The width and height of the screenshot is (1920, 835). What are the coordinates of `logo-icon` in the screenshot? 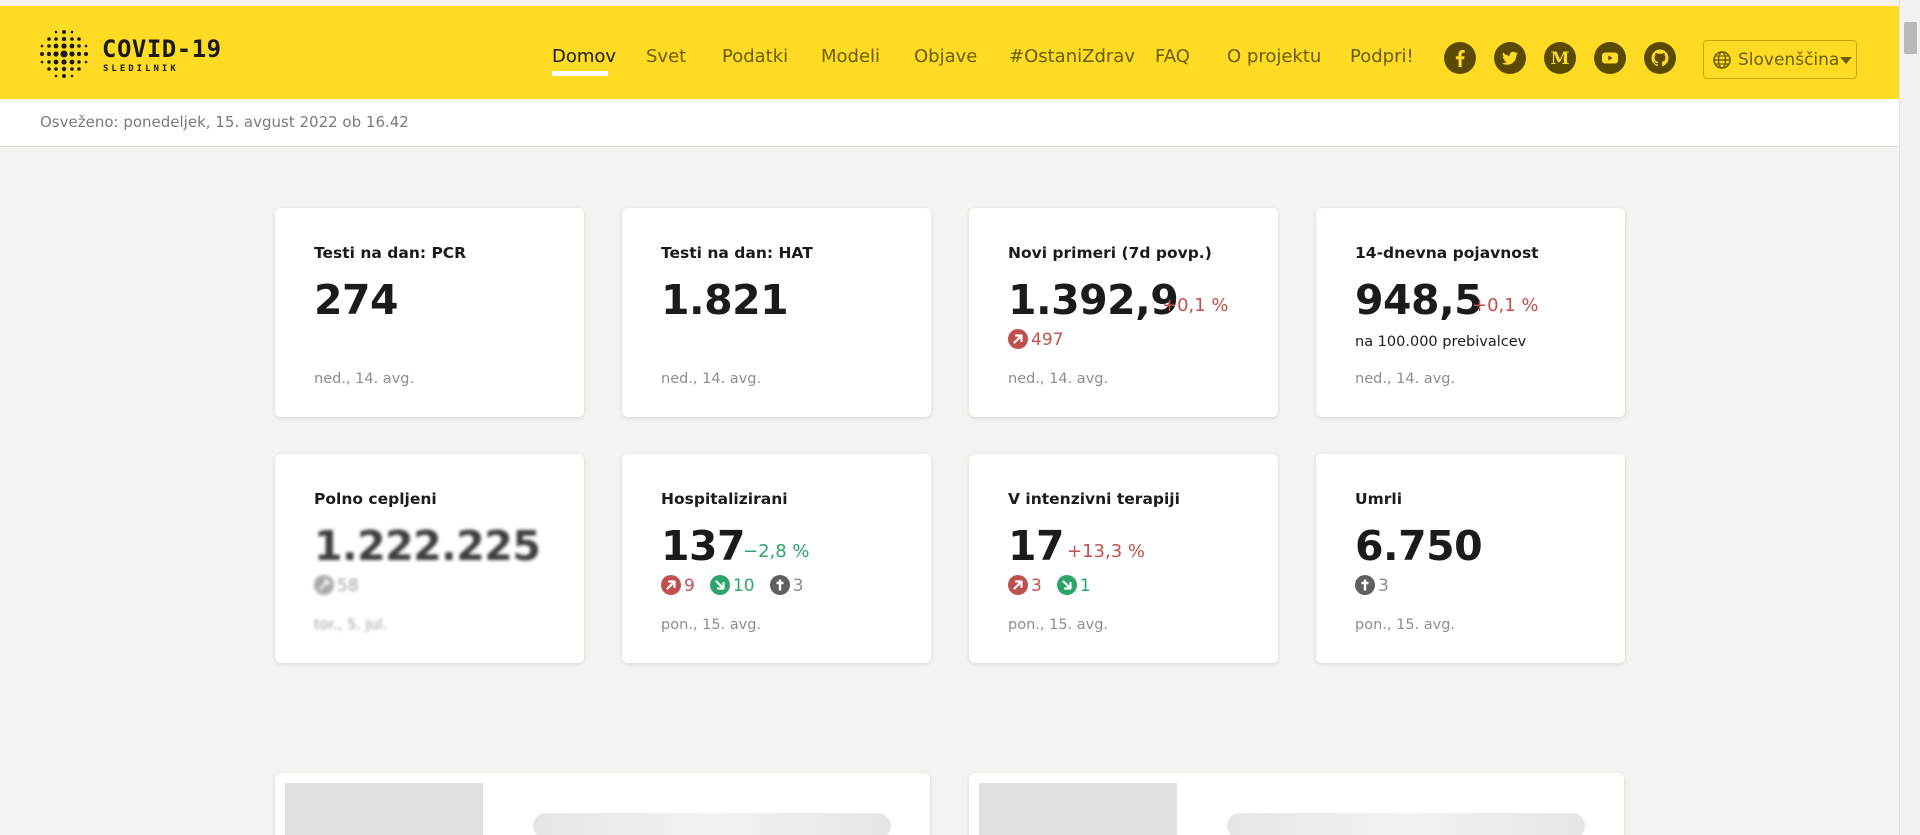 It's located at (64, 54).